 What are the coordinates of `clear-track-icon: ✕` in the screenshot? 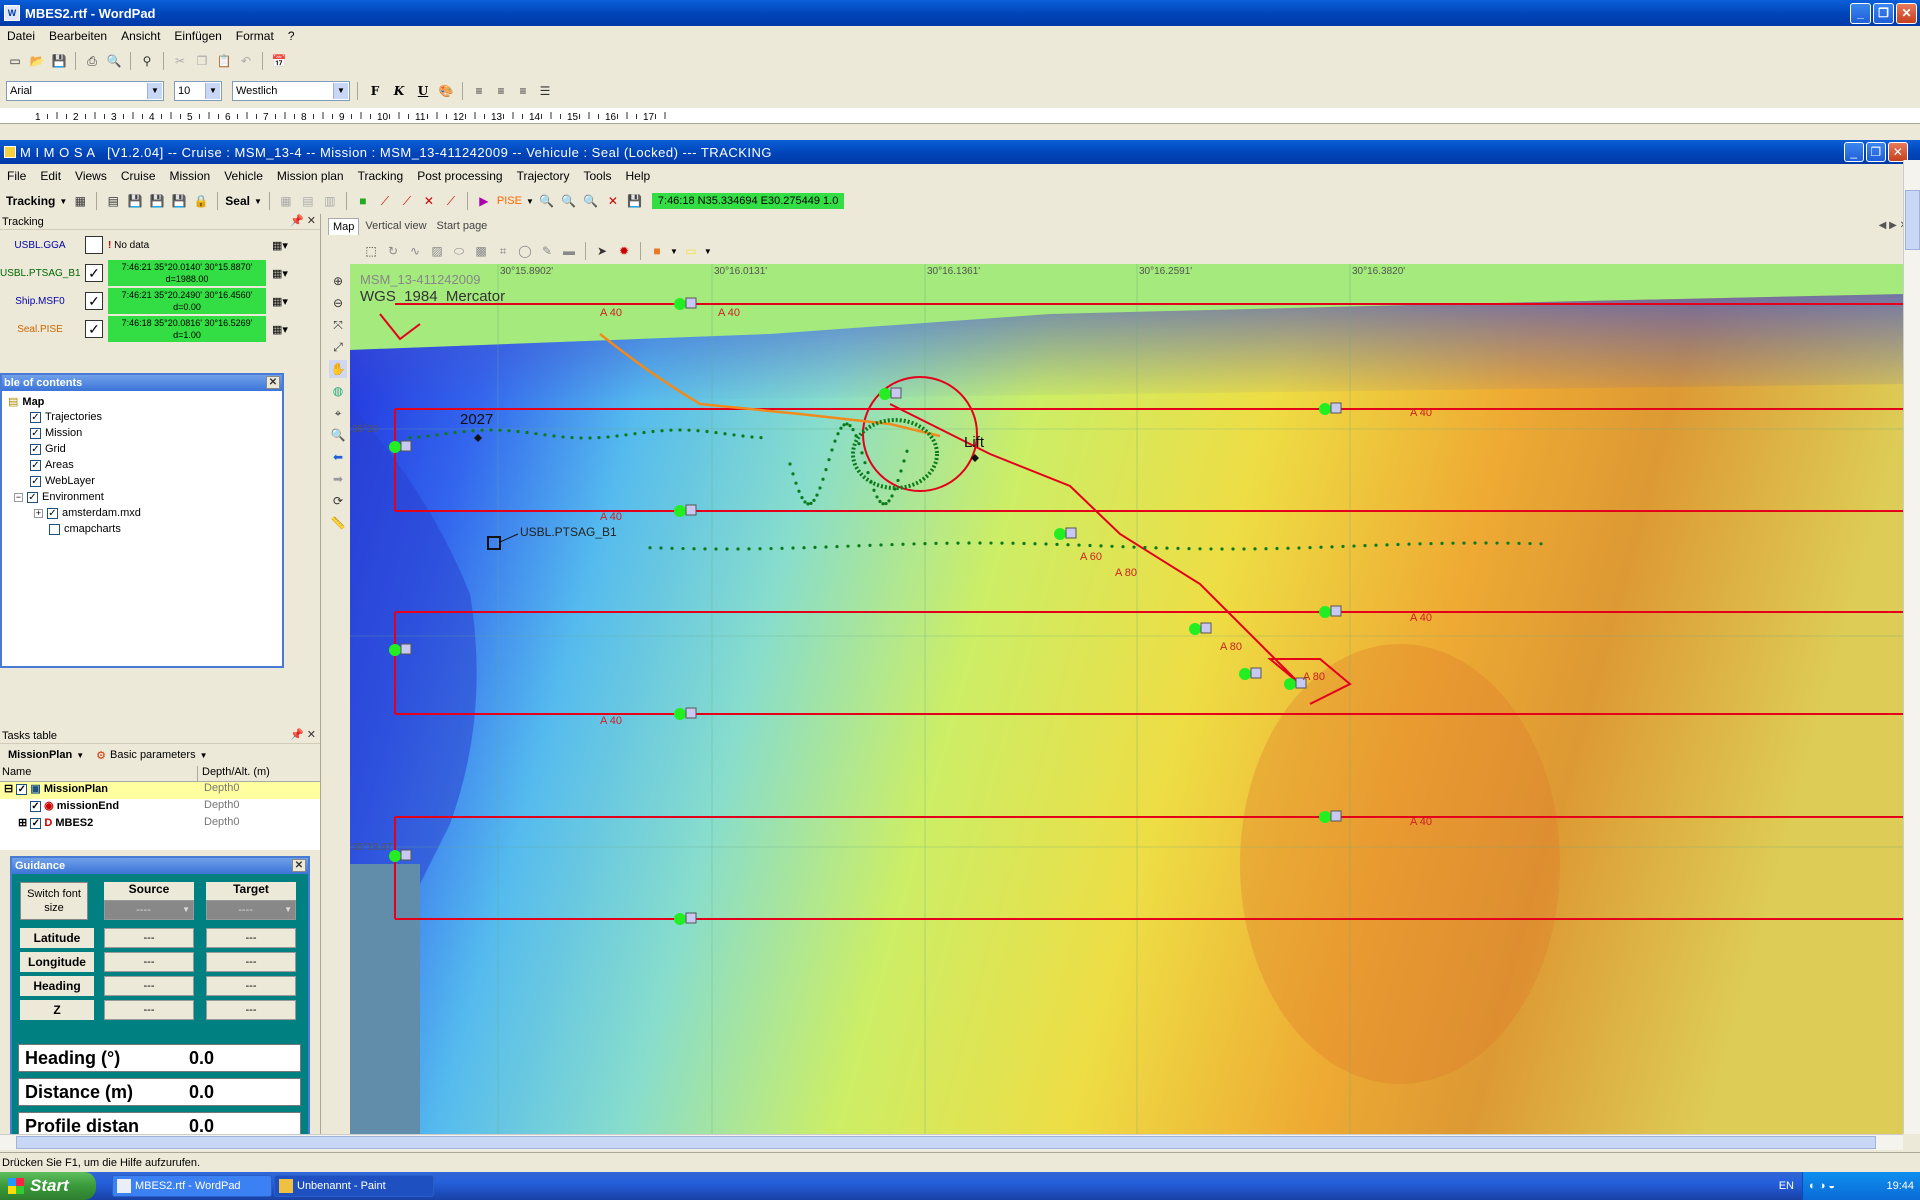 It's located at (613, 201).